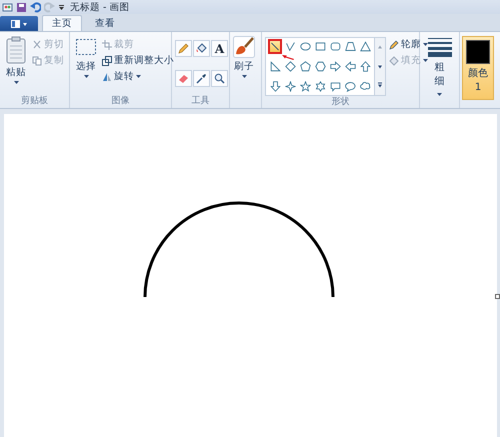  I want to click on ribbon-tab: 主页, so click(62, 23).